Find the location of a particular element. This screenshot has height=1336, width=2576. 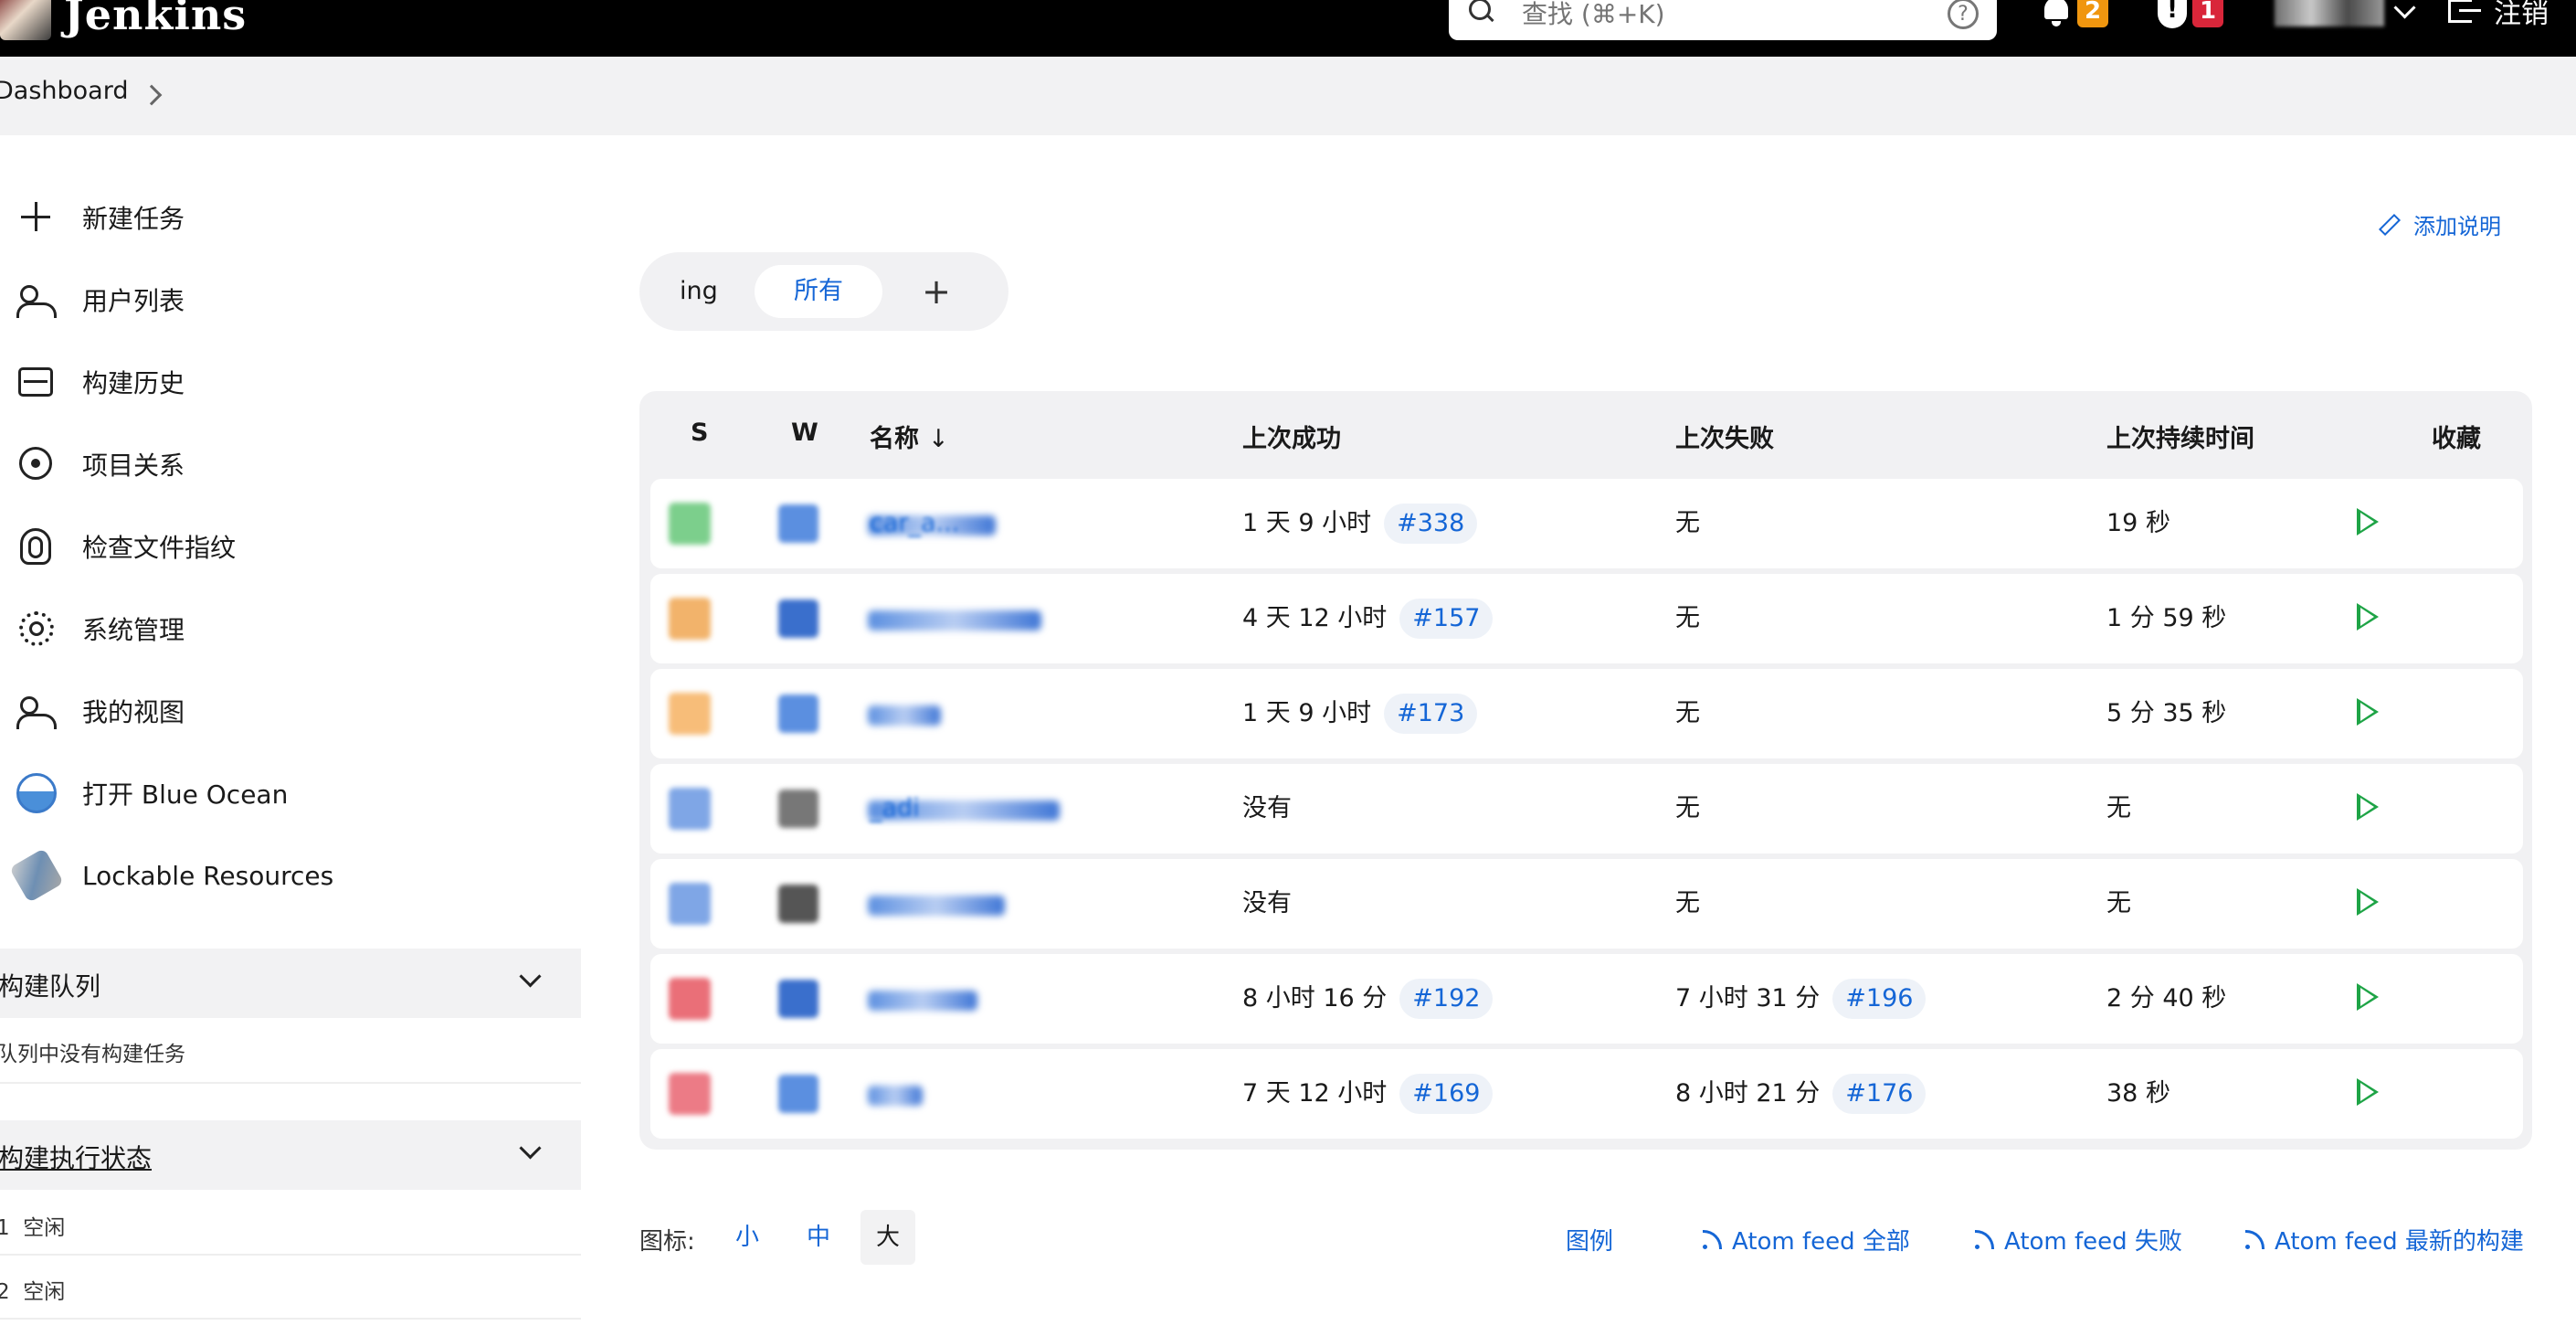

jenkins-logo-link: Jenkins is located at coordinates (123, 21).